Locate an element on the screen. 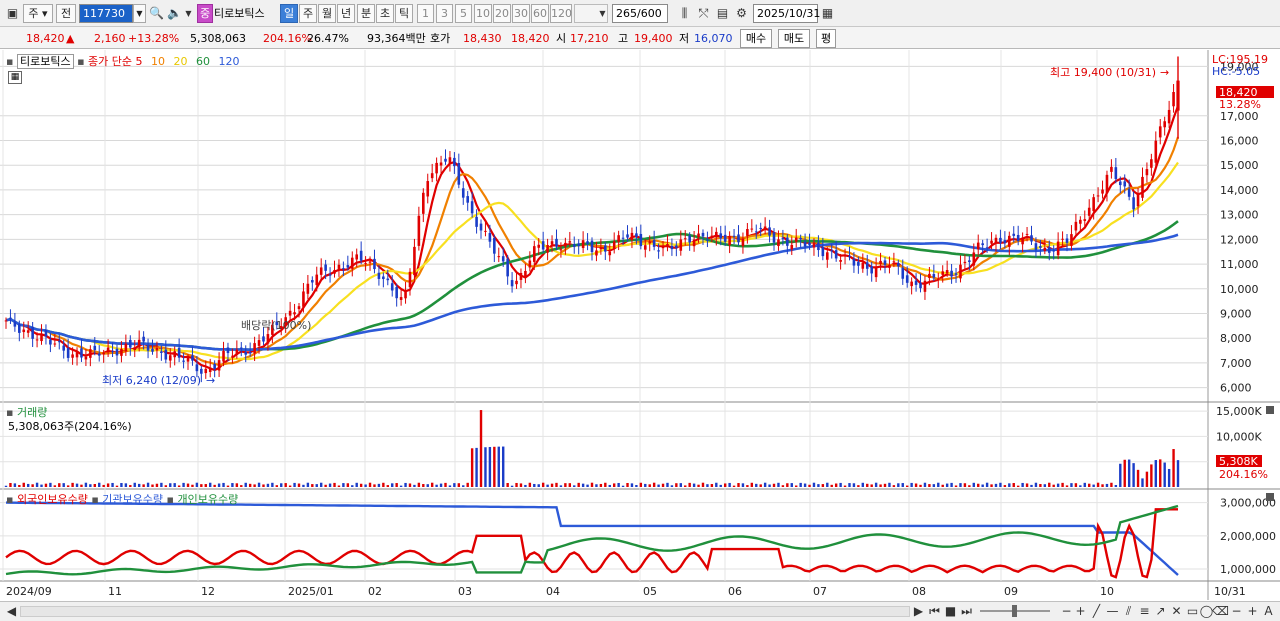  zoom-in-icon: + is located at coordinates (1080, 611).